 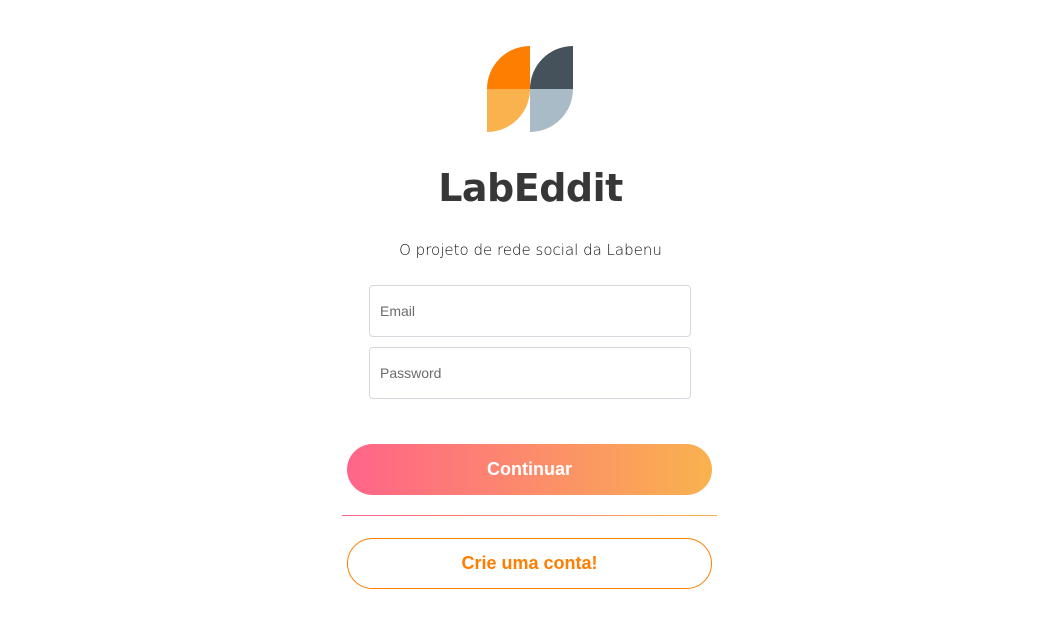 I want to click on logo-dark-leaf, so click(x=551, y=67).